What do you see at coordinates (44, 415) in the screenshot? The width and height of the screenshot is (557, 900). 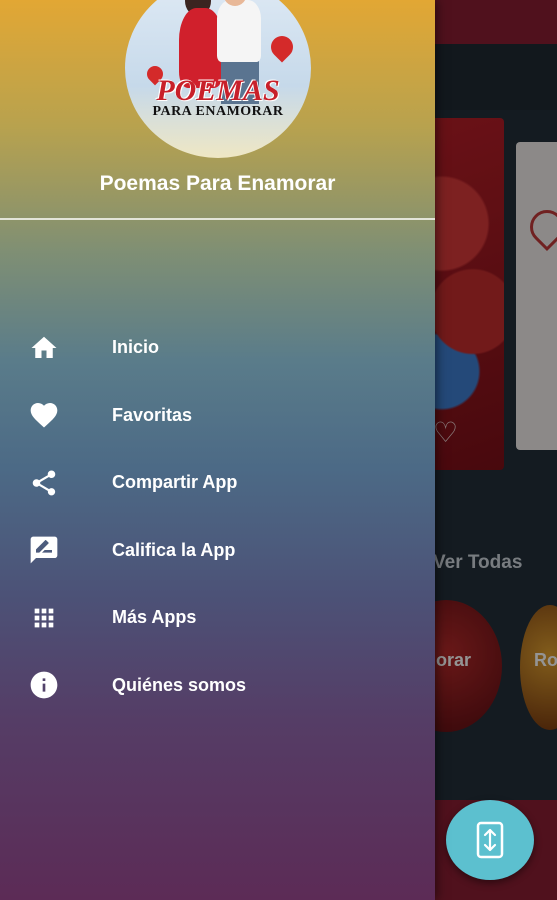 I see `heart-icon` at bounding box center [44, 415].